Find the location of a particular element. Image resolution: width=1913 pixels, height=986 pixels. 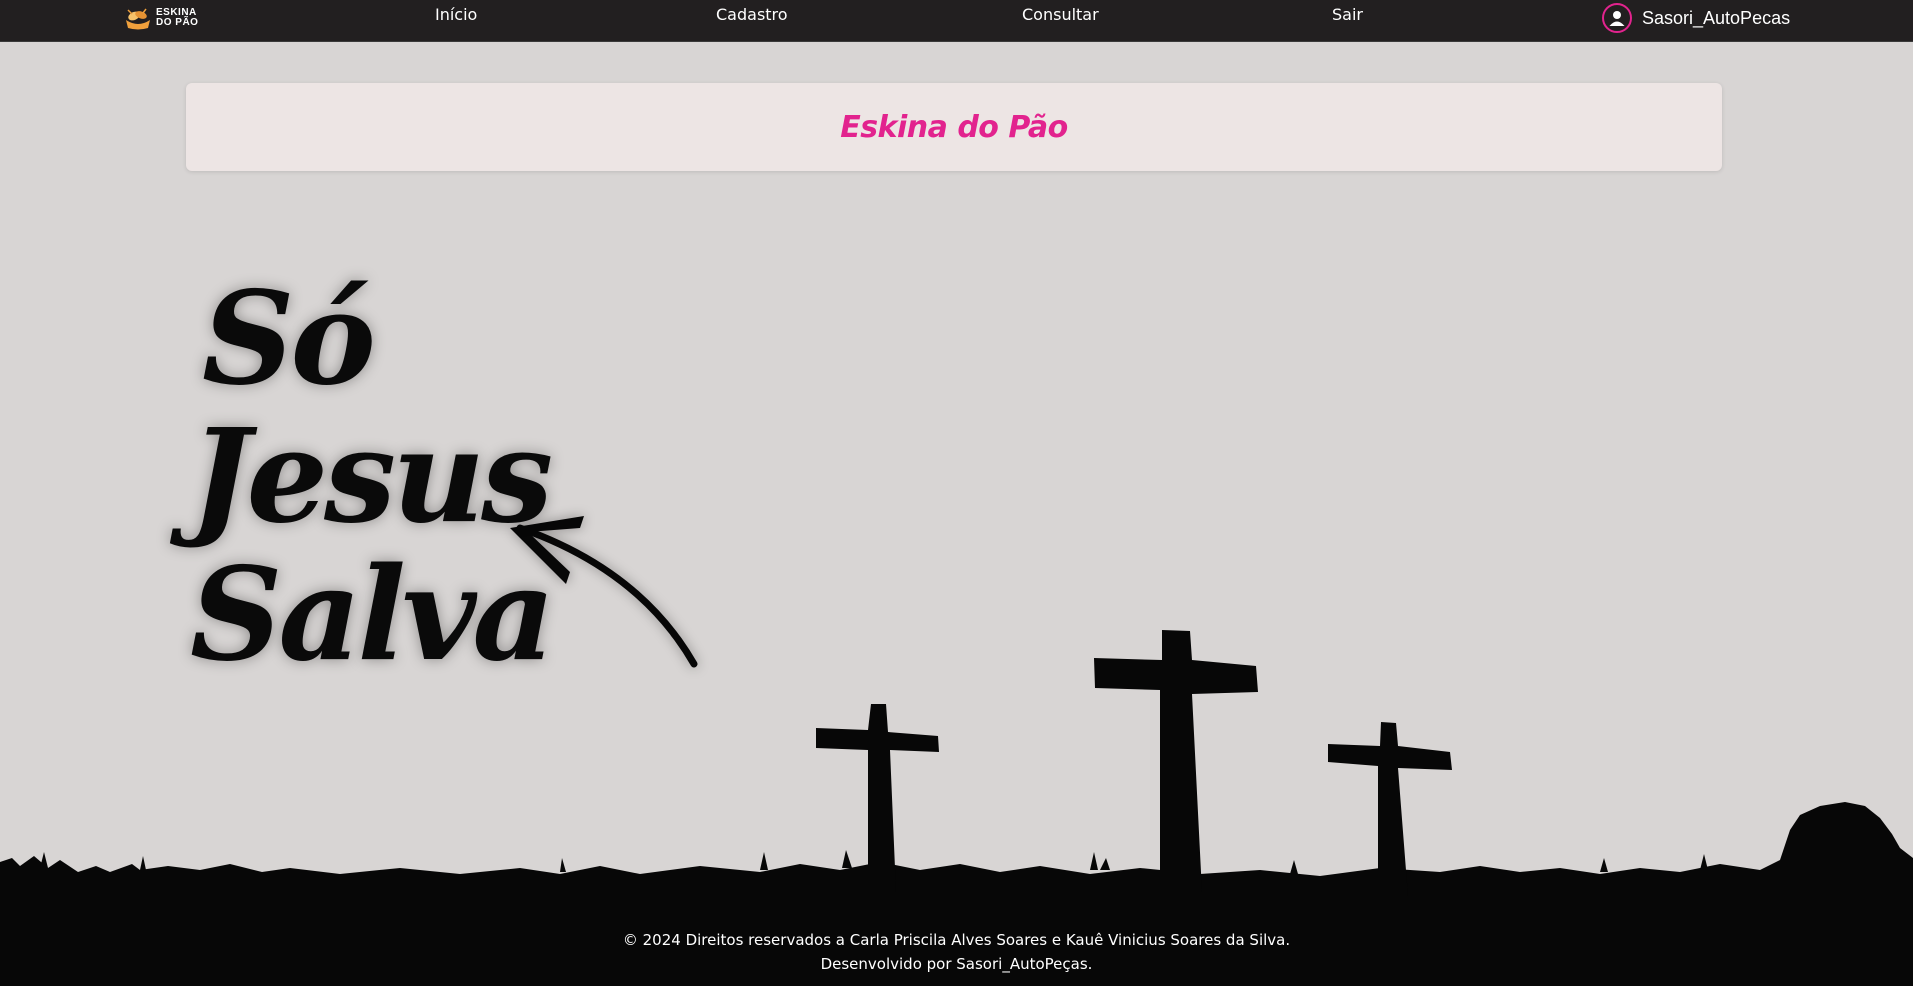

footer-developer: Desenvolvido por Sasori_AutoPeças. is located at coordinates (956, 964).